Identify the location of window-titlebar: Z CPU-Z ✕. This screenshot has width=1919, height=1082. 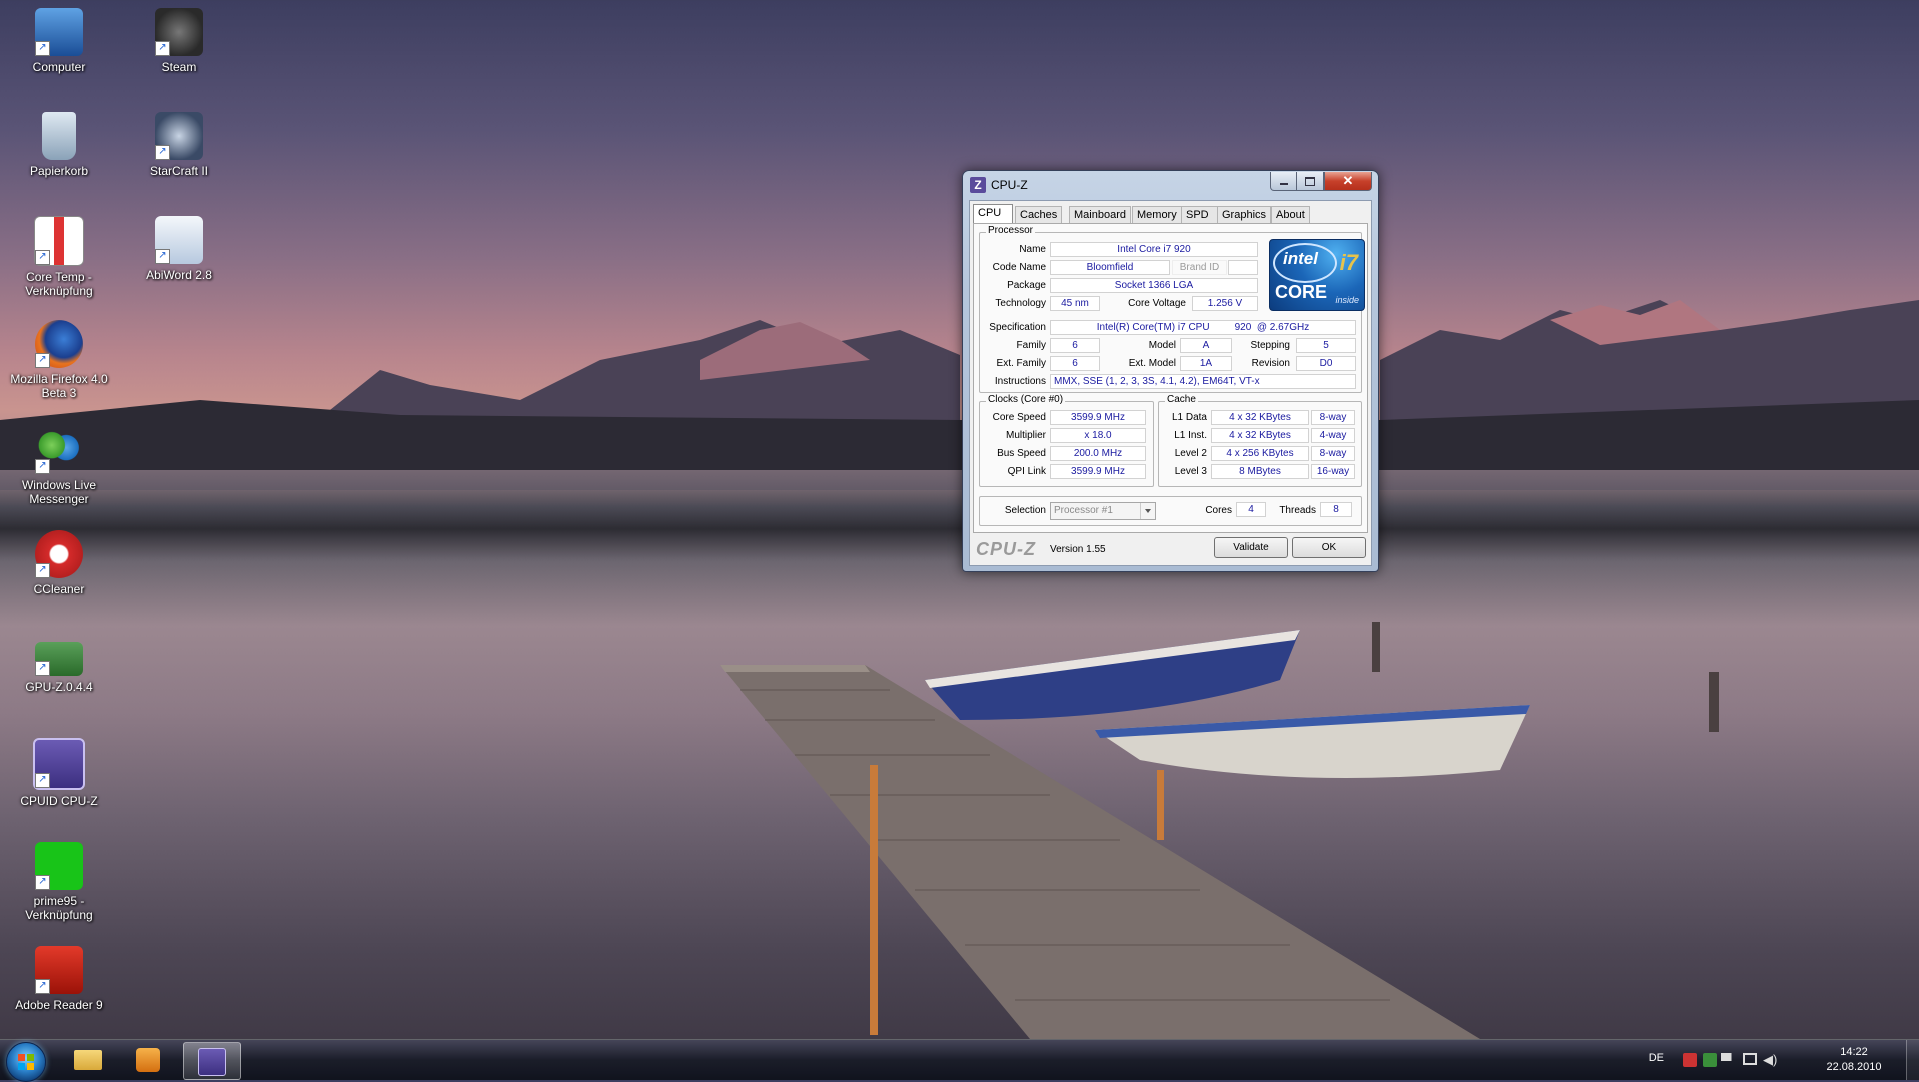
(1170, 185).